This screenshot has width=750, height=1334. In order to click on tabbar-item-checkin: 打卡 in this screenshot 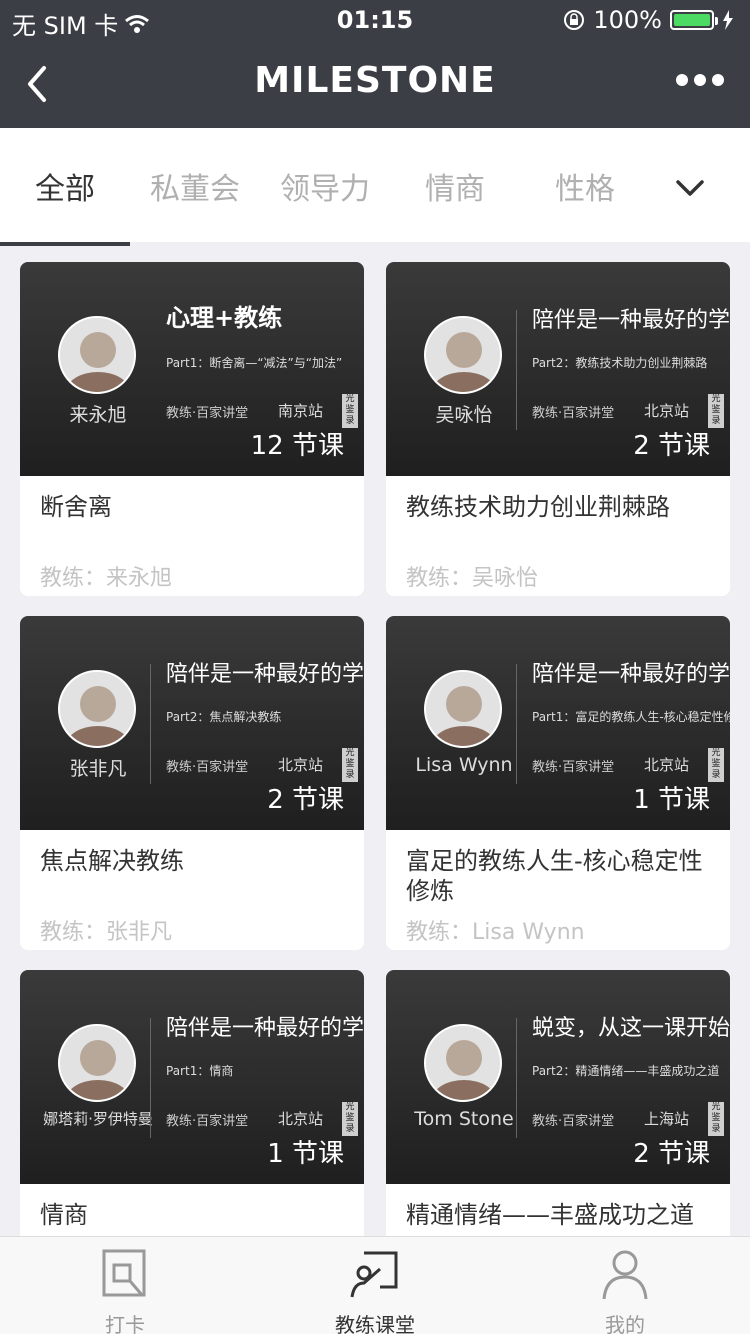, I will do `click(125, 1285)`.